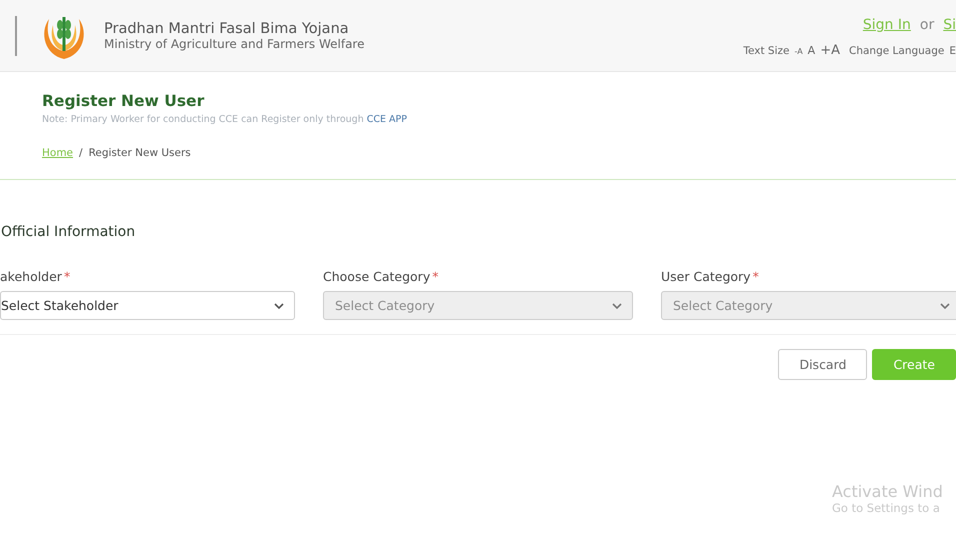 This screenshot has height=537, width=956. What do you see at coordinates (139, 153) in the screenshot?
I see `breadcrumb-item: Register New Users` at bounding box center [139, 153].